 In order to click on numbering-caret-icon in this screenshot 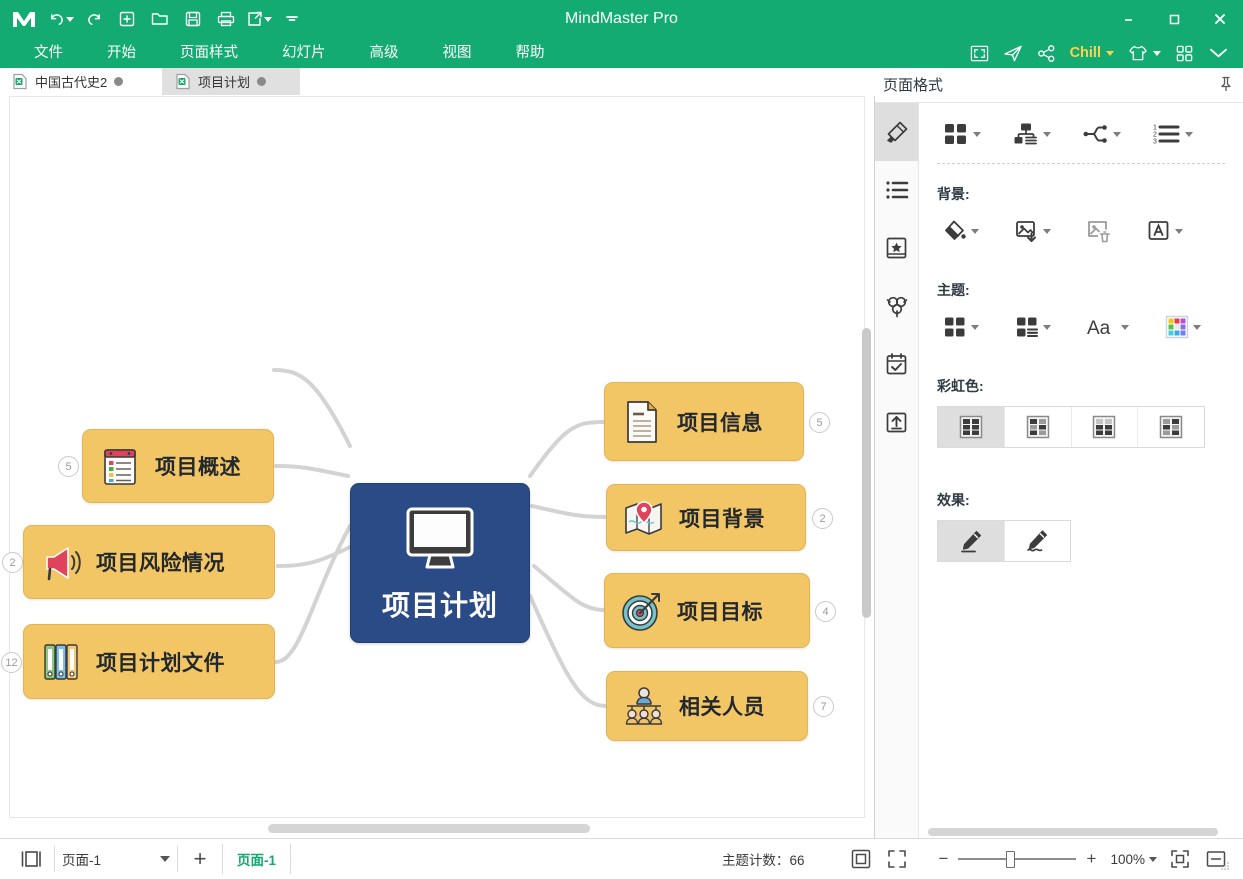, I will do `click(1189, 134)`.